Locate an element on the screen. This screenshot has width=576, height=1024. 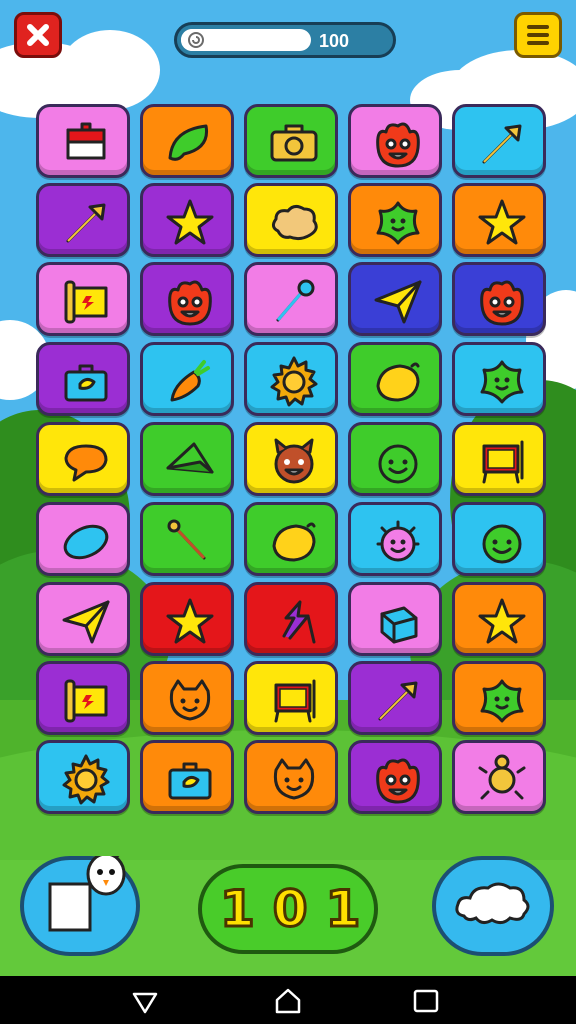
speech-bubble-icon is located at coordinates (86, 463).